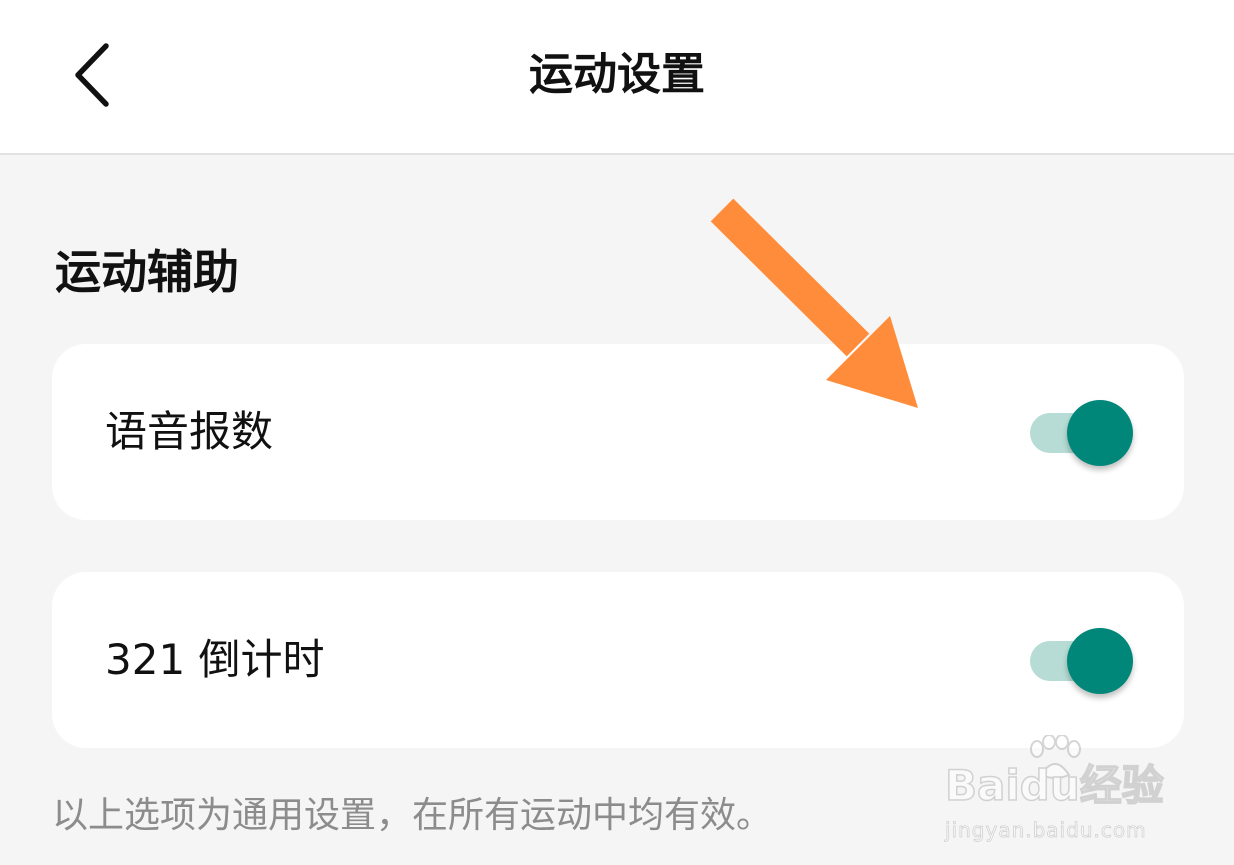 This screenshot has width=1234, height=865. I want to click on section-title: 运动辅助, so click(147, 272).